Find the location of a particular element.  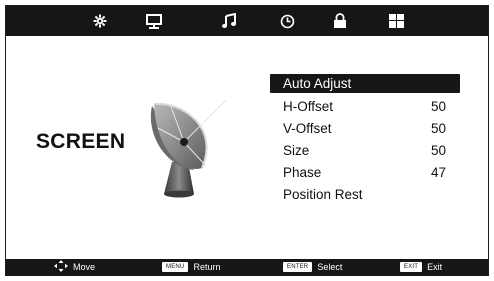

menu-tab-bar is located at coordinates (247, 21).